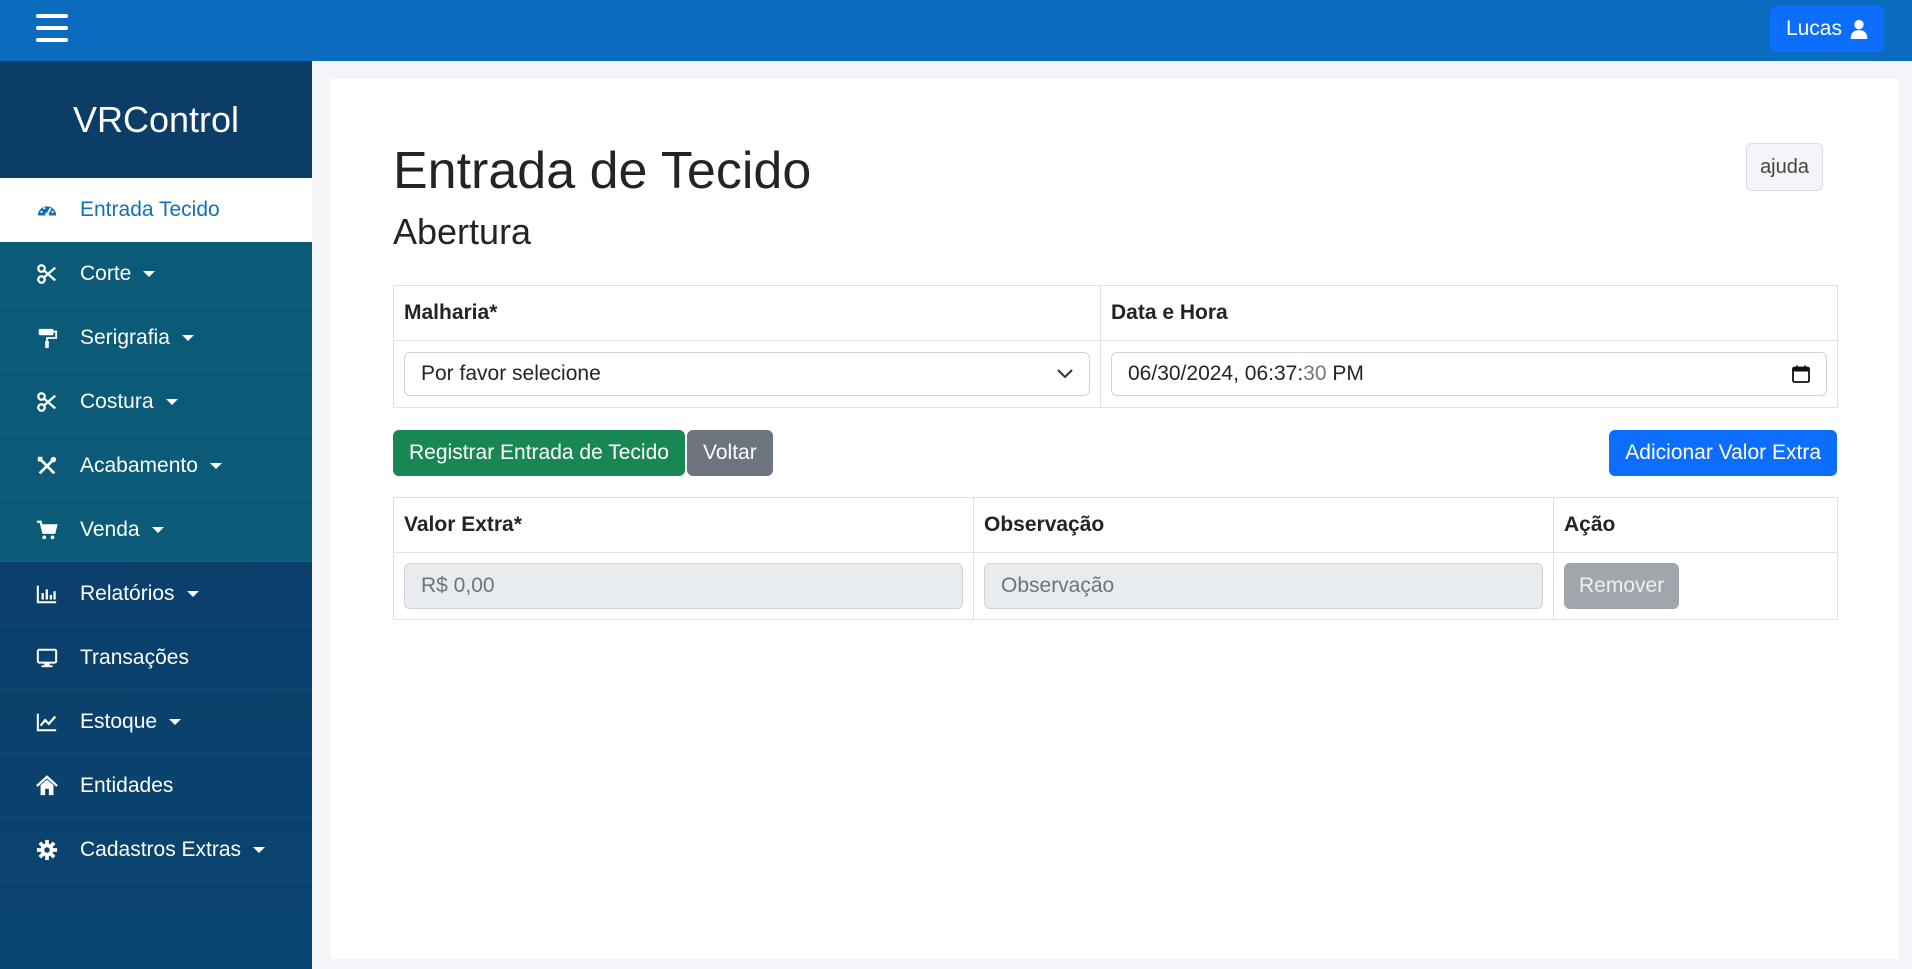 This screenshot has height=969, width=1912. Describe the element at coordinates (1695, 525) in the screenshot. I see `acao-header: Ação` at that location.